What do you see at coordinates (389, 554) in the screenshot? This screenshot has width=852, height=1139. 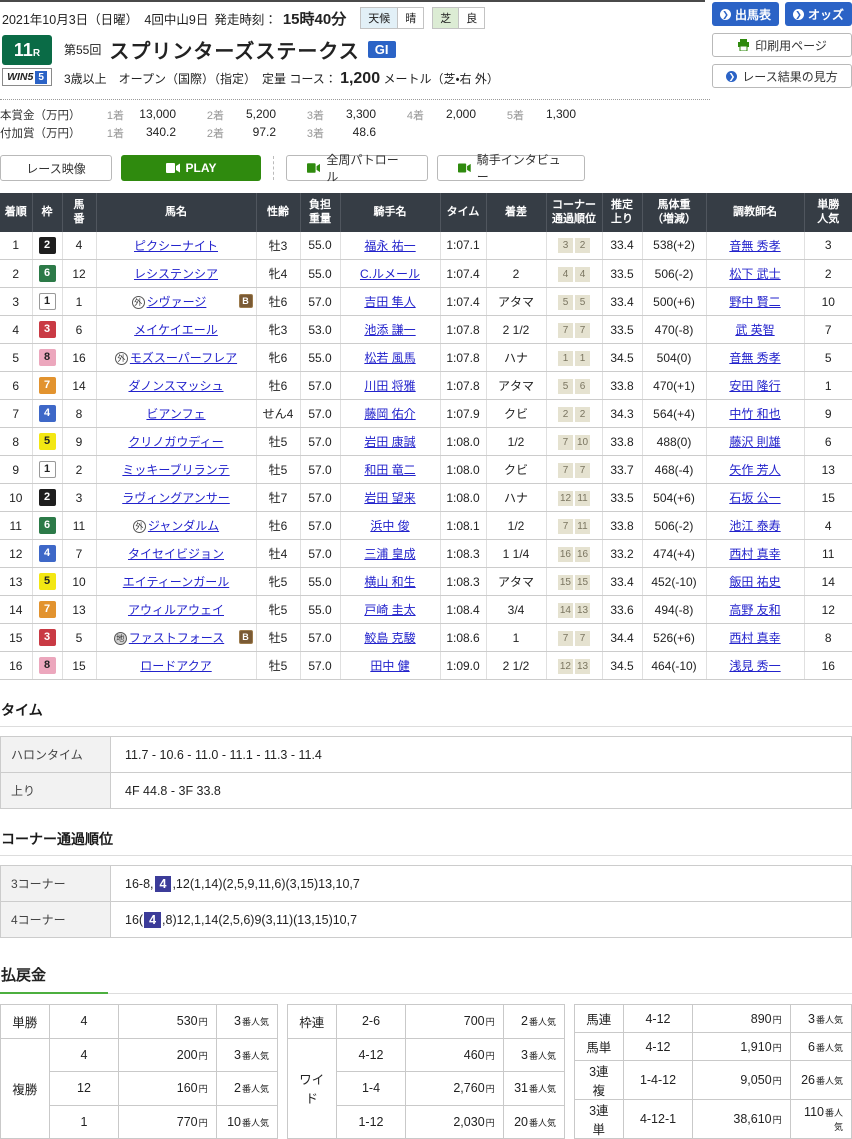 I see `jockey-name-link: 三浦 皇成` at bounding box center [389, 554].